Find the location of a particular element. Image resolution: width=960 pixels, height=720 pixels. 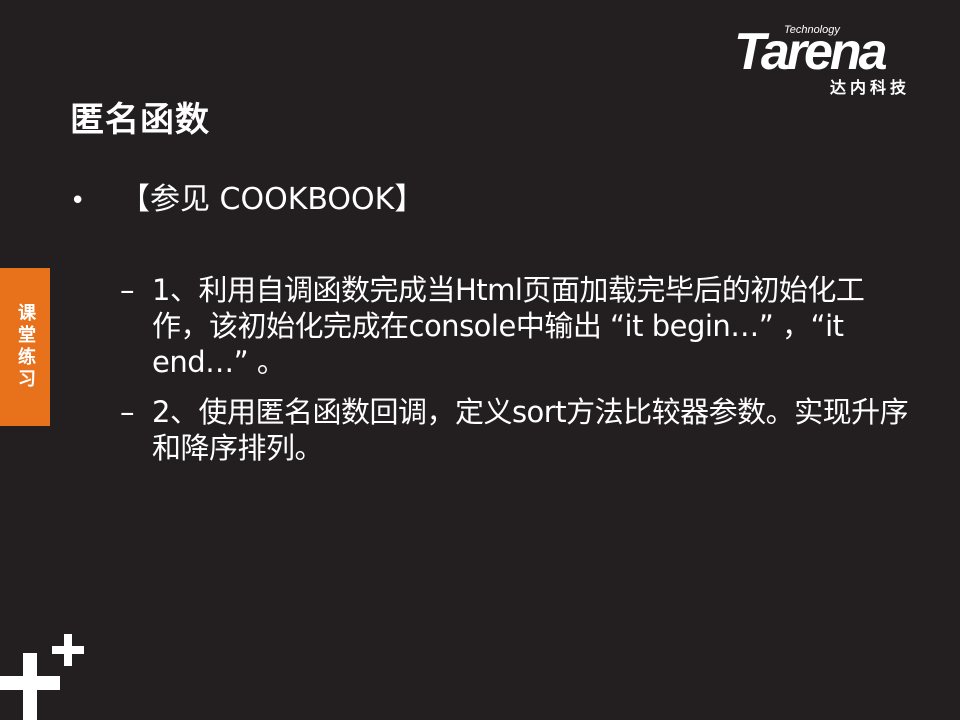

bullet-item: • 【参见 COOKBOOK】 is located at coordinates (247, 196).